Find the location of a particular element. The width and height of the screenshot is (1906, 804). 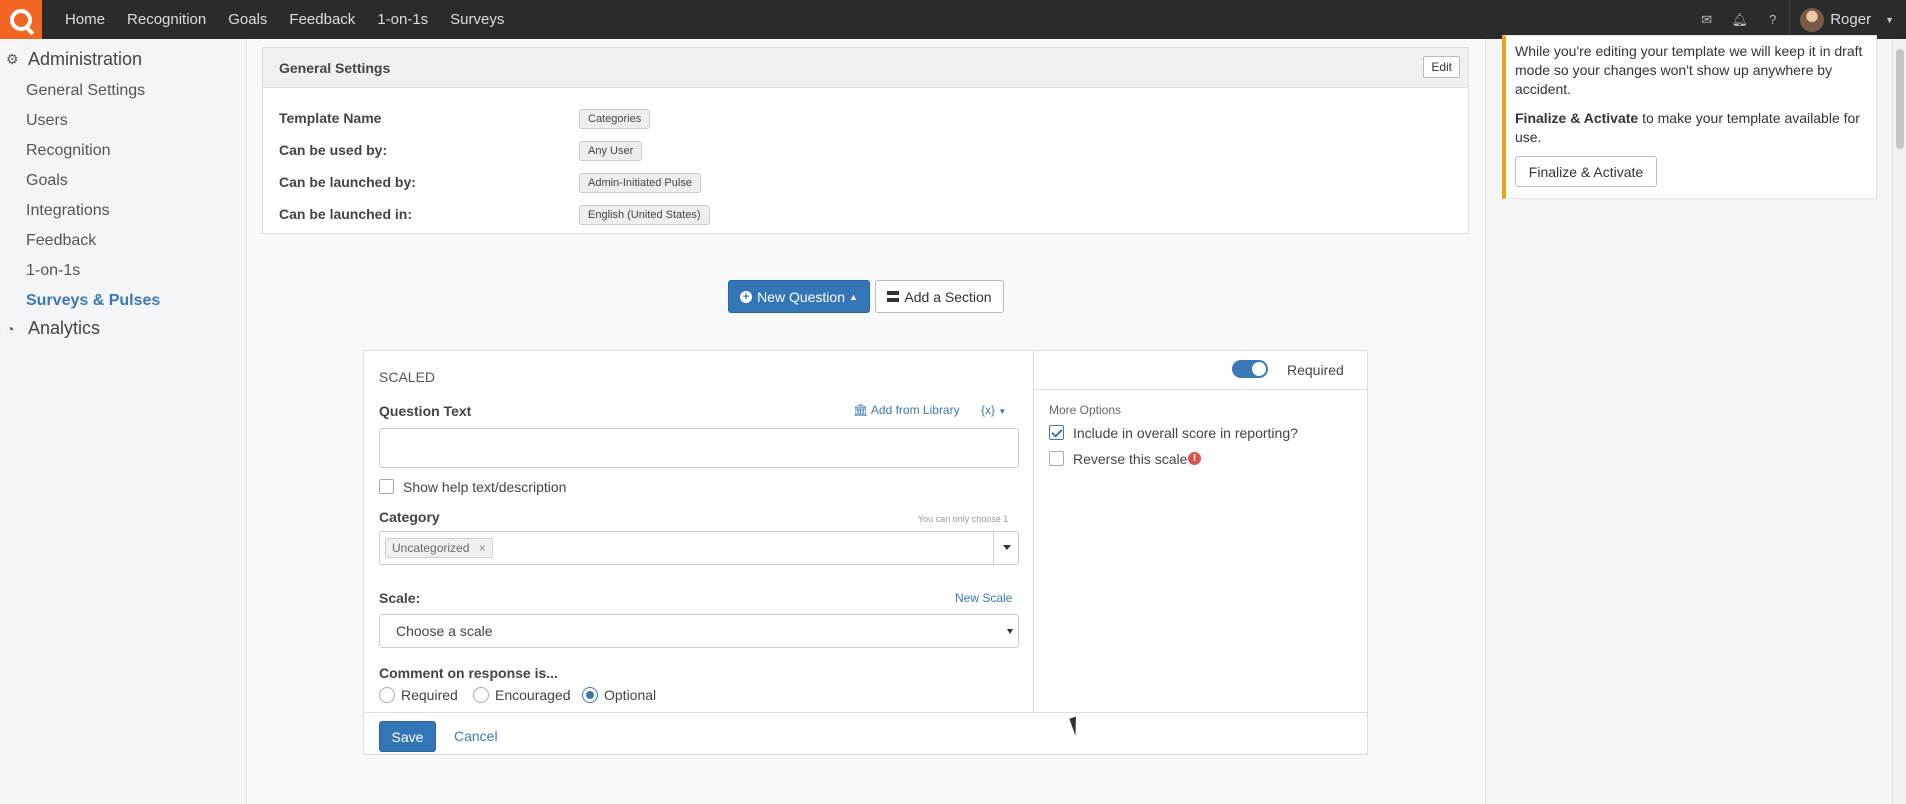

caret-down-icon: ▼ is located at coordinates (1002, 411).